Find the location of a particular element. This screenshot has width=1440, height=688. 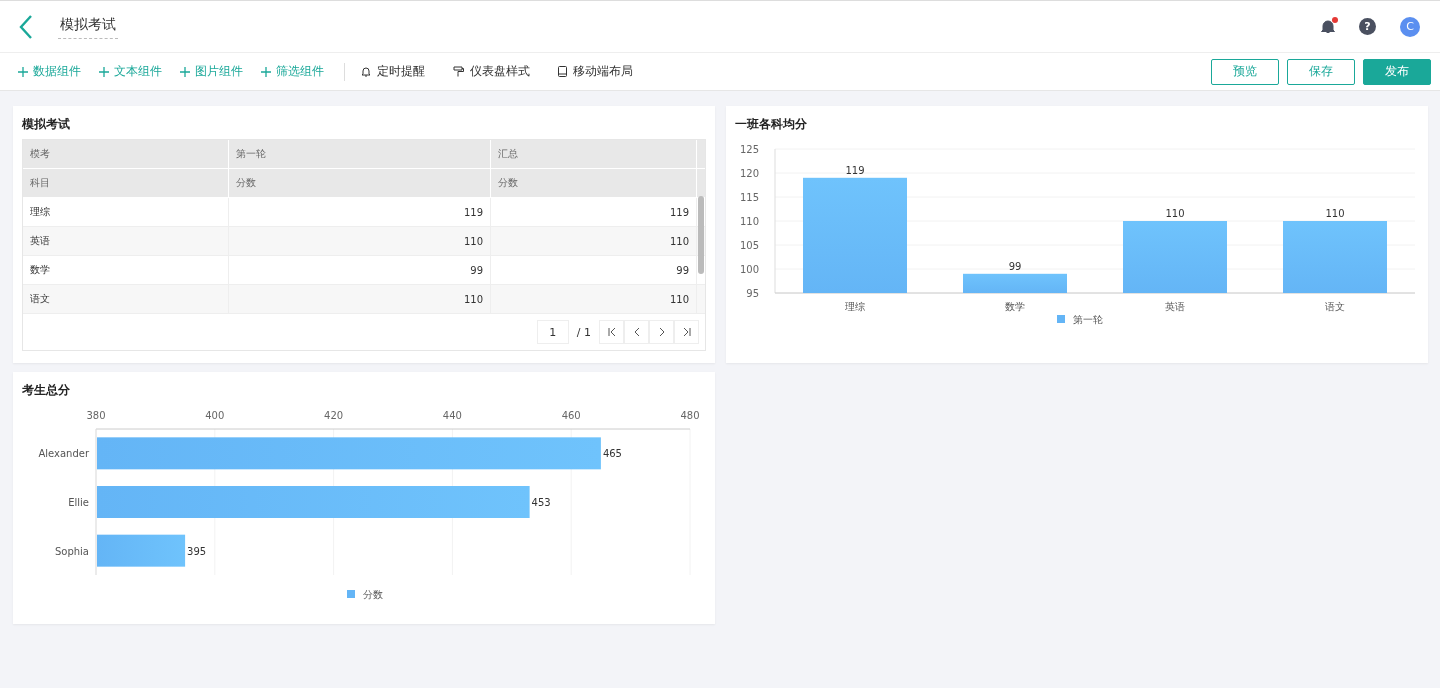

user-avatar: C is located at coordinates (1410, 26).